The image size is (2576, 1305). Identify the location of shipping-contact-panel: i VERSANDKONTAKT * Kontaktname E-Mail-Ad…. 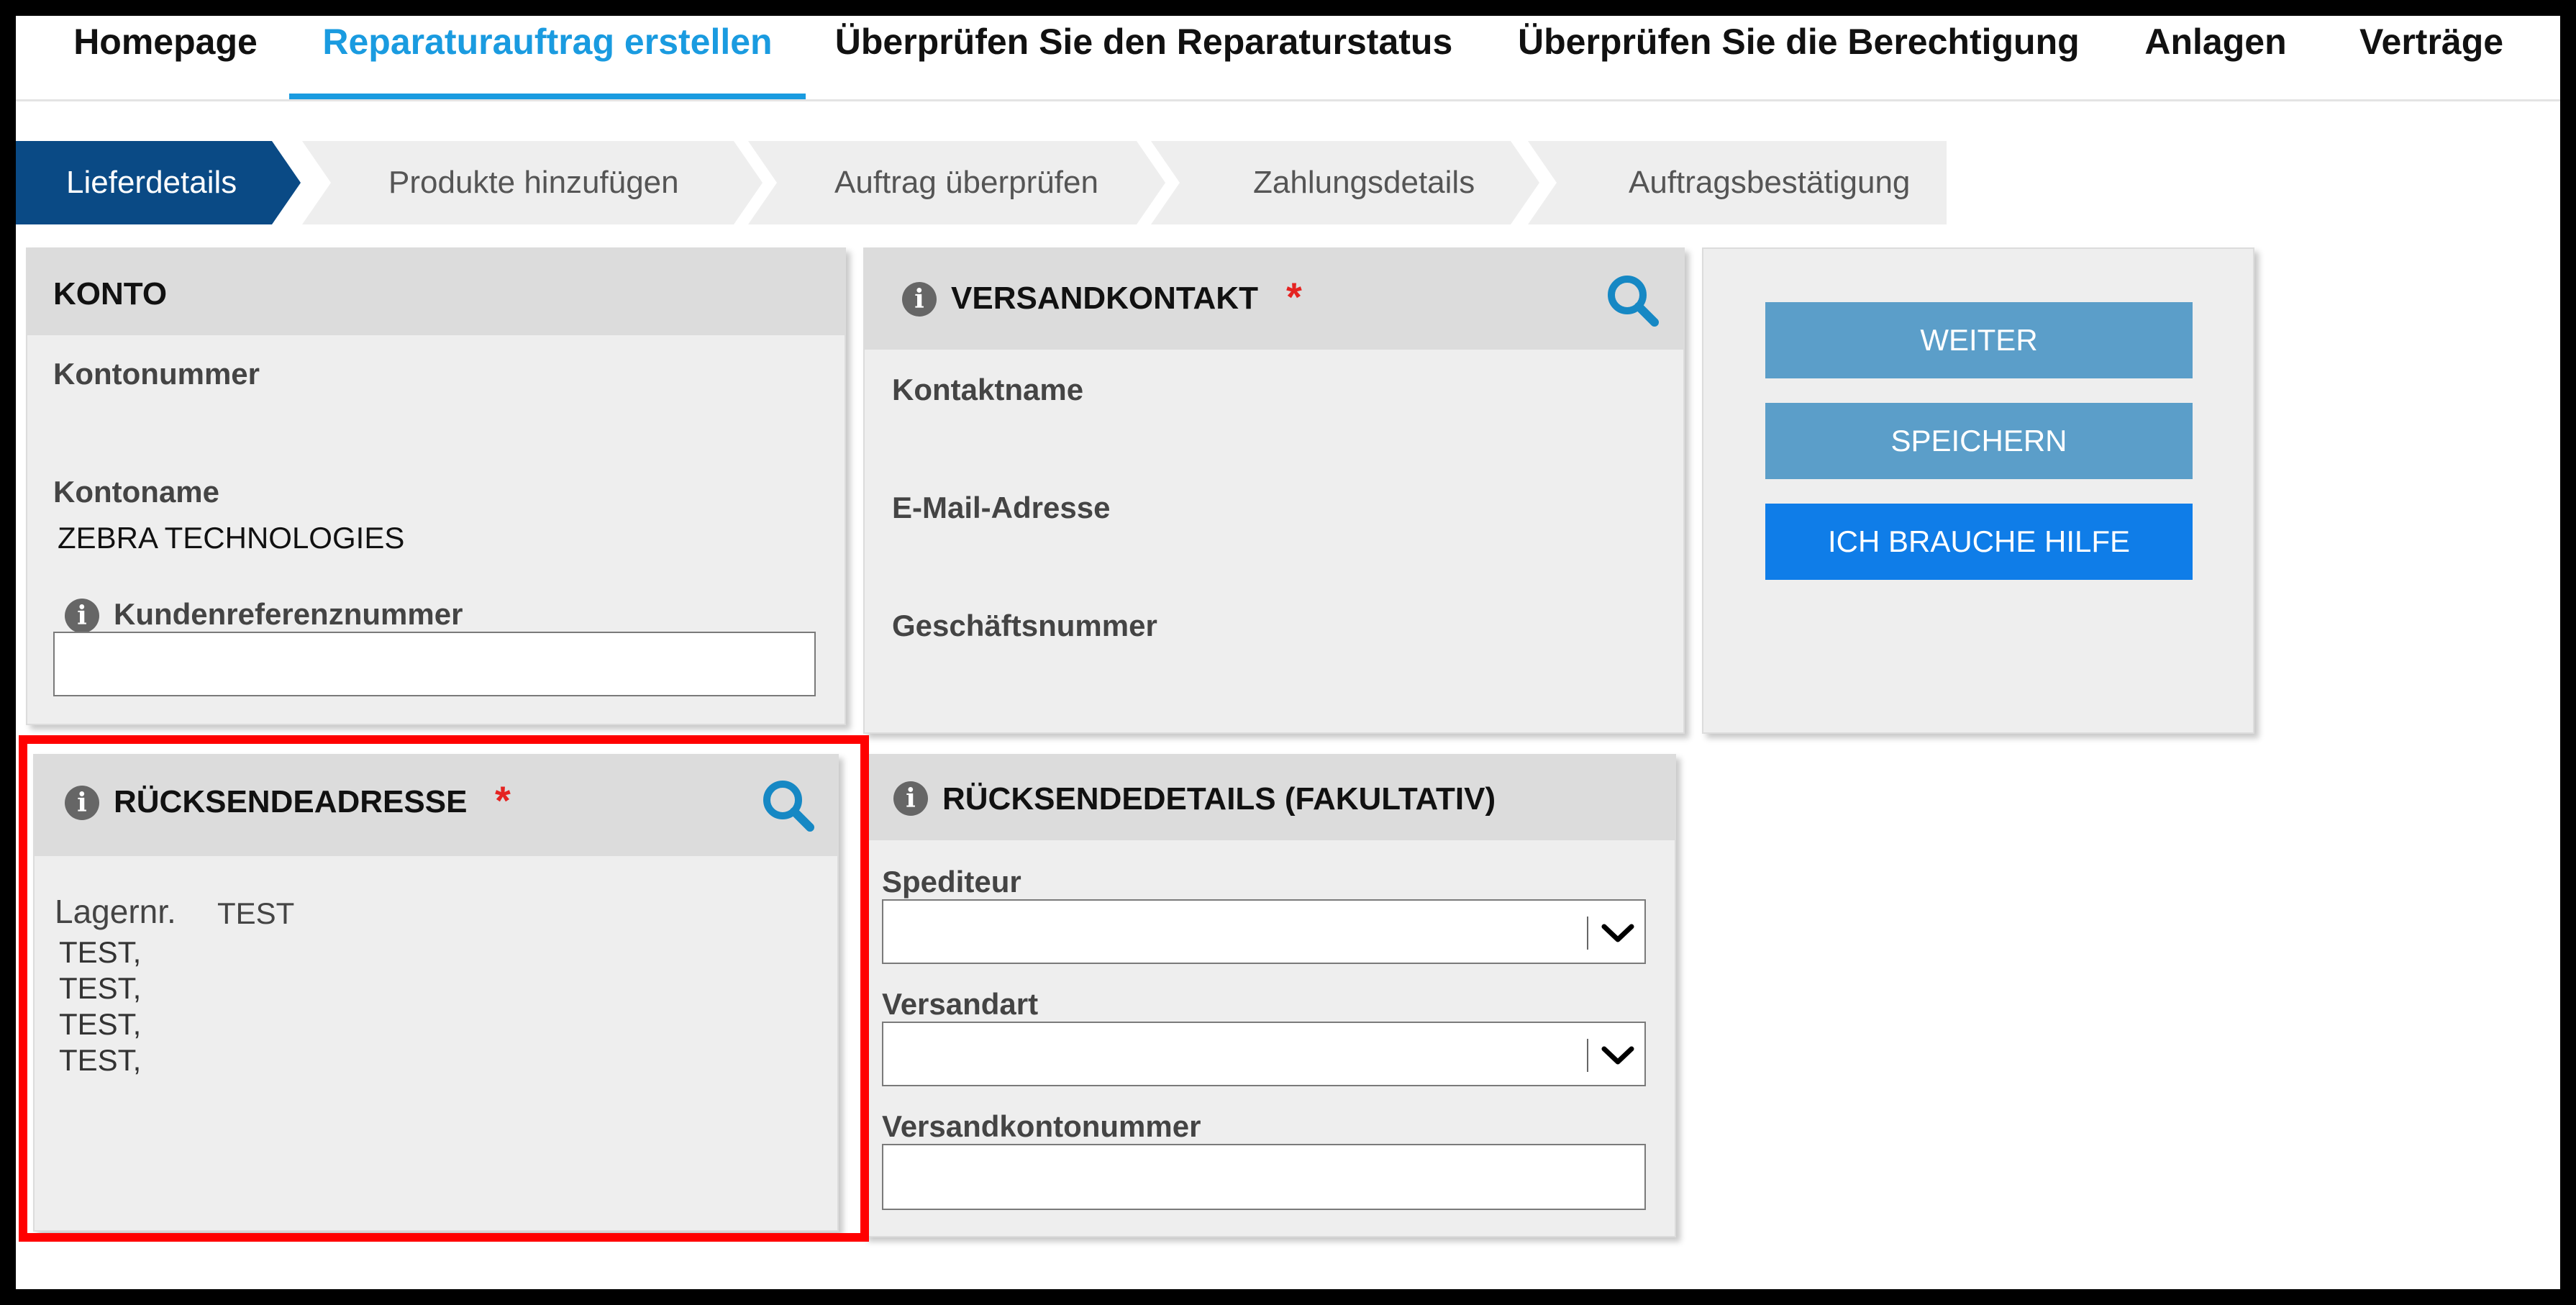
(1274, 490).